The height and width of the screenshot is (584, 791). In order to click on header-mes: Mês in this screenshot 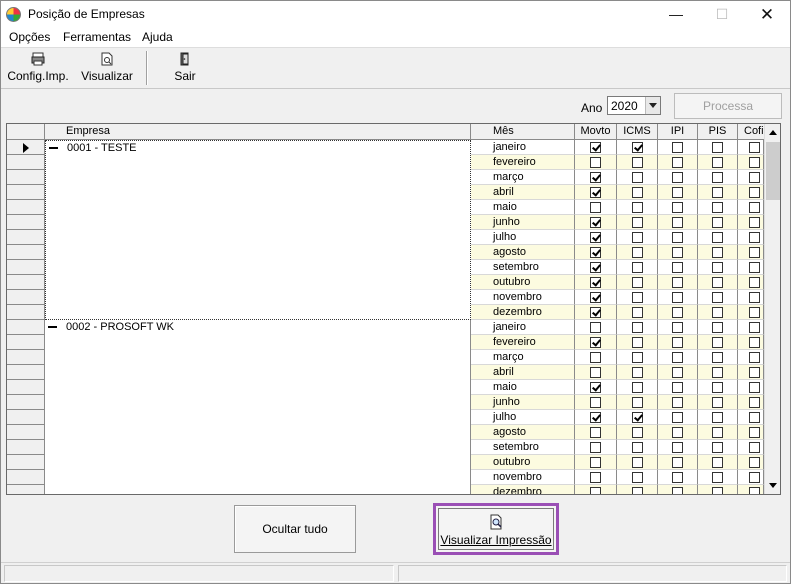, I will do `click(523, 132)`.